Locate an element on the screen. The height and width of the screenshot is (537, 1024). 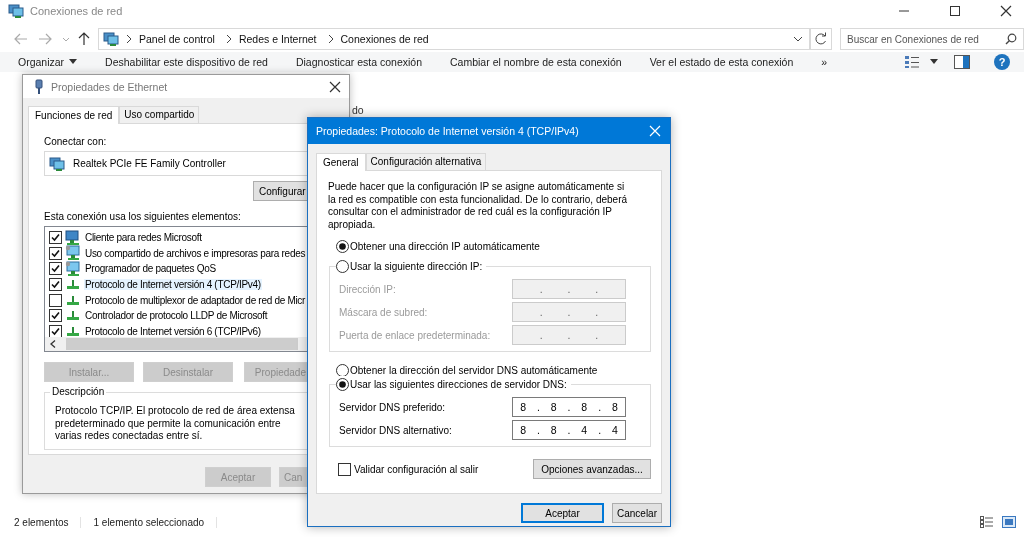
radio-label: Usar la siguiente dirección IP: is located at coordinates (416, 266).